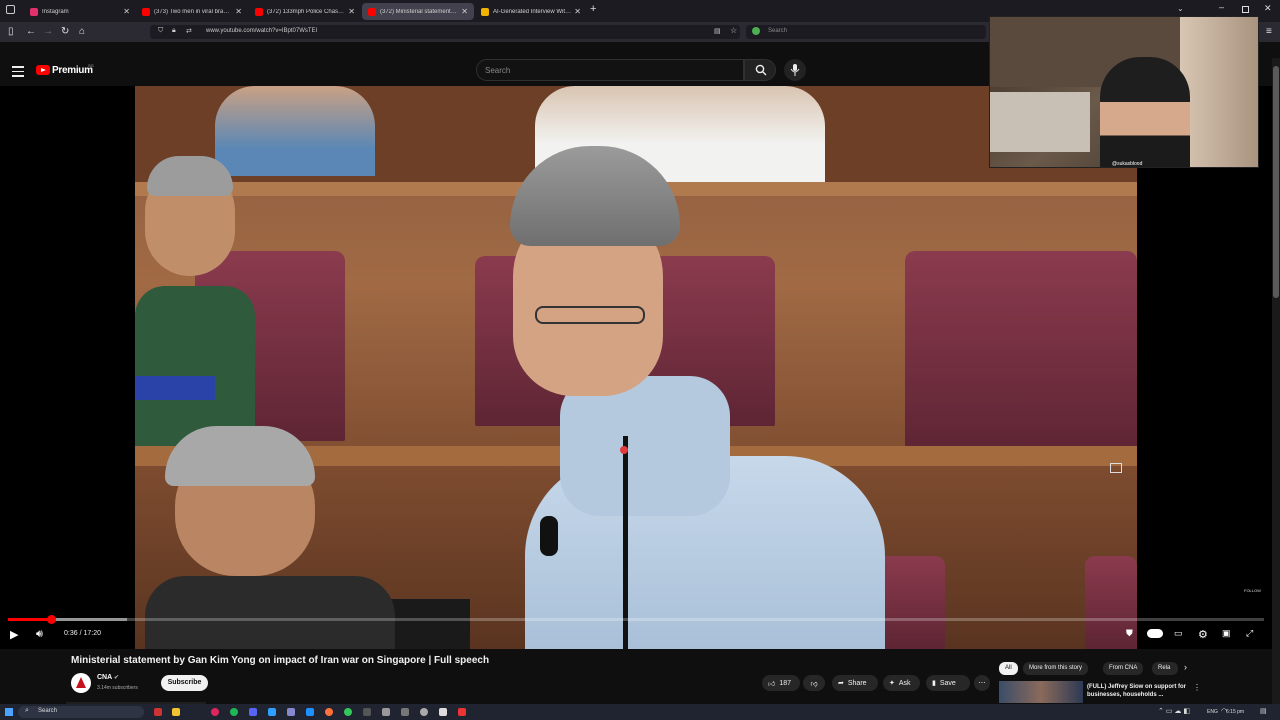 The image size is (1280, 720). Describe the element at coordinates (1155, 633) in the screenshot. I see `captions-toggle-icon` at that location.